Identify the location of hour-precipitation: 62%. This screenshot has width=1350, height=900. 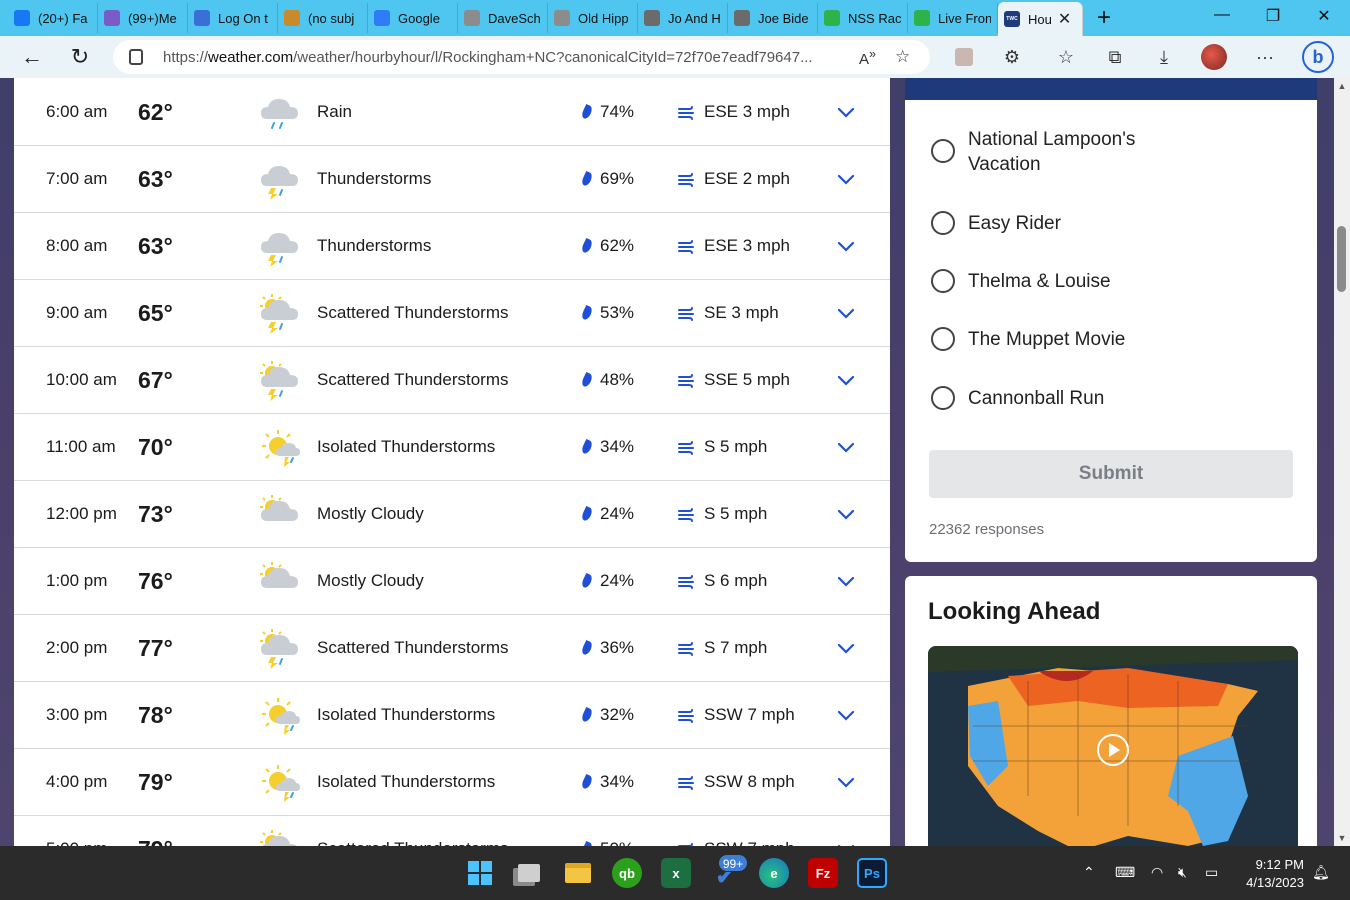
(607, 246).